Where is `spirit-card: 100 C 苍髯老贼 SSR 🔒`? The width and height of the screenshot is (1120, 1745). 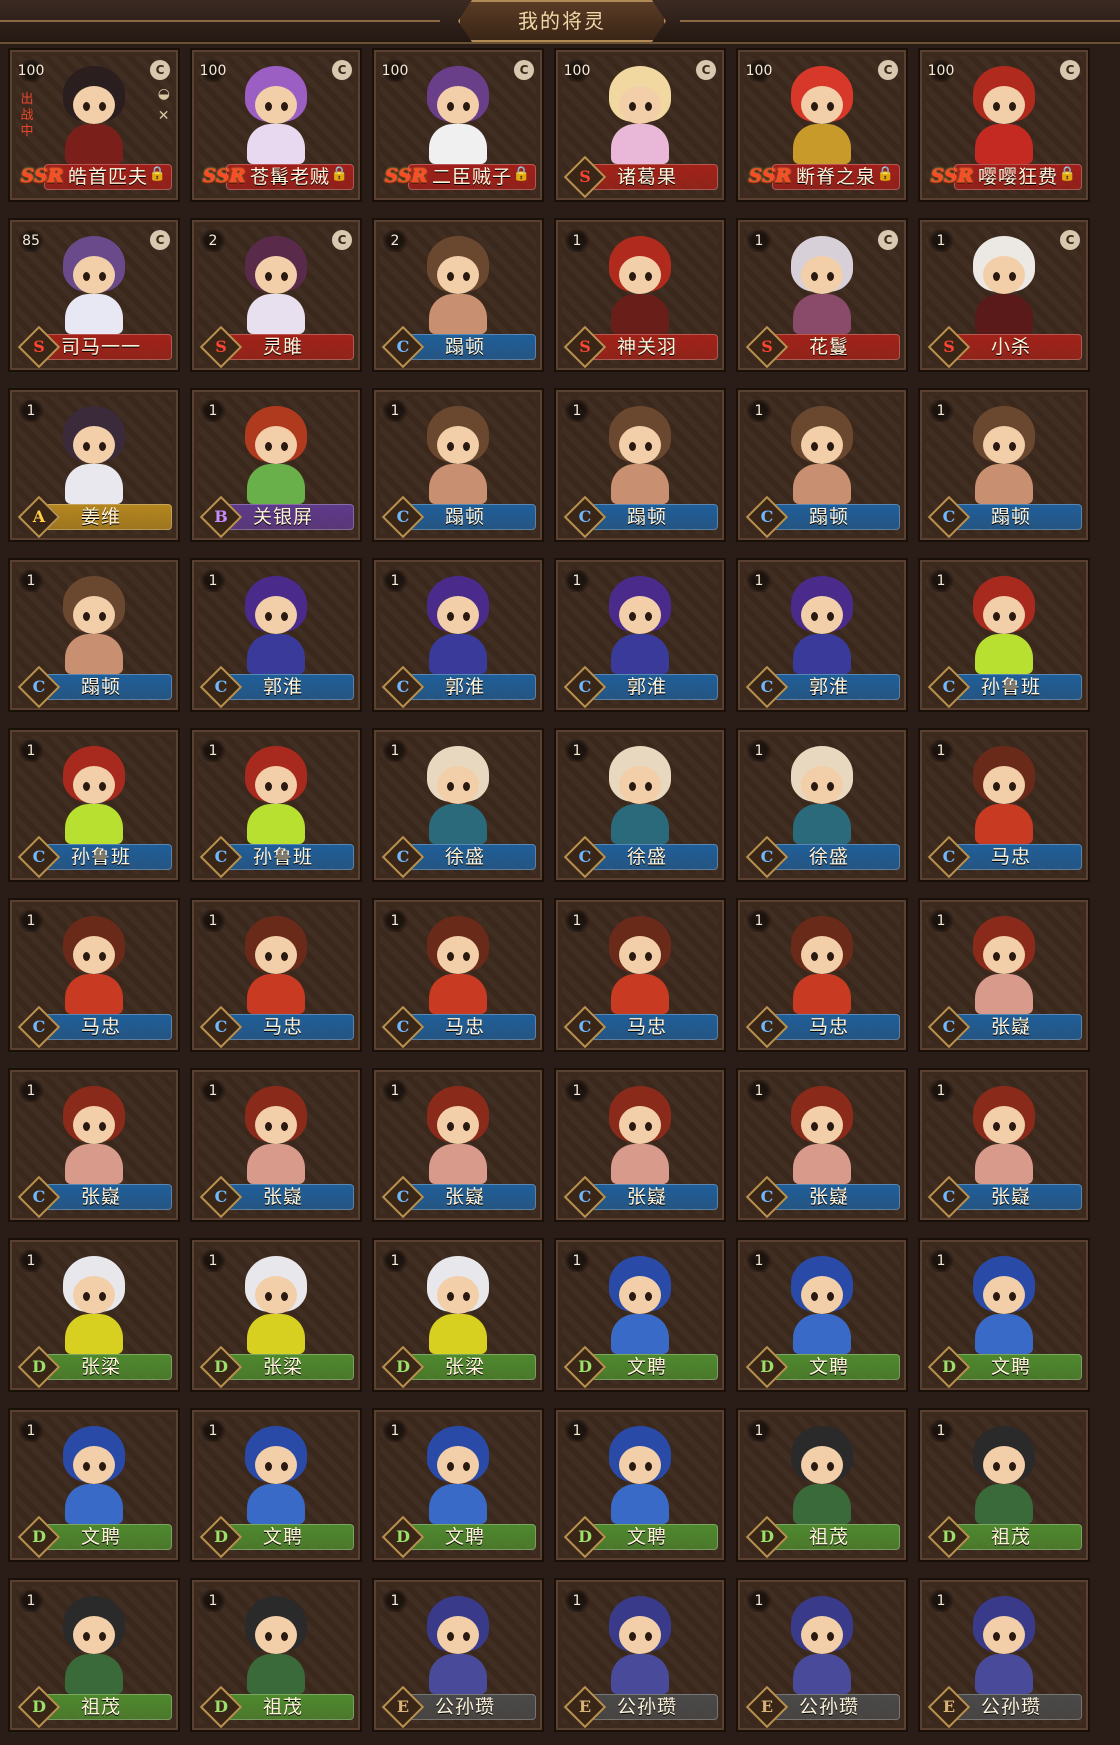 spirit-card: 100 C 苍髯老贼 SSR 🔒 is located at coordinates (276, 125).